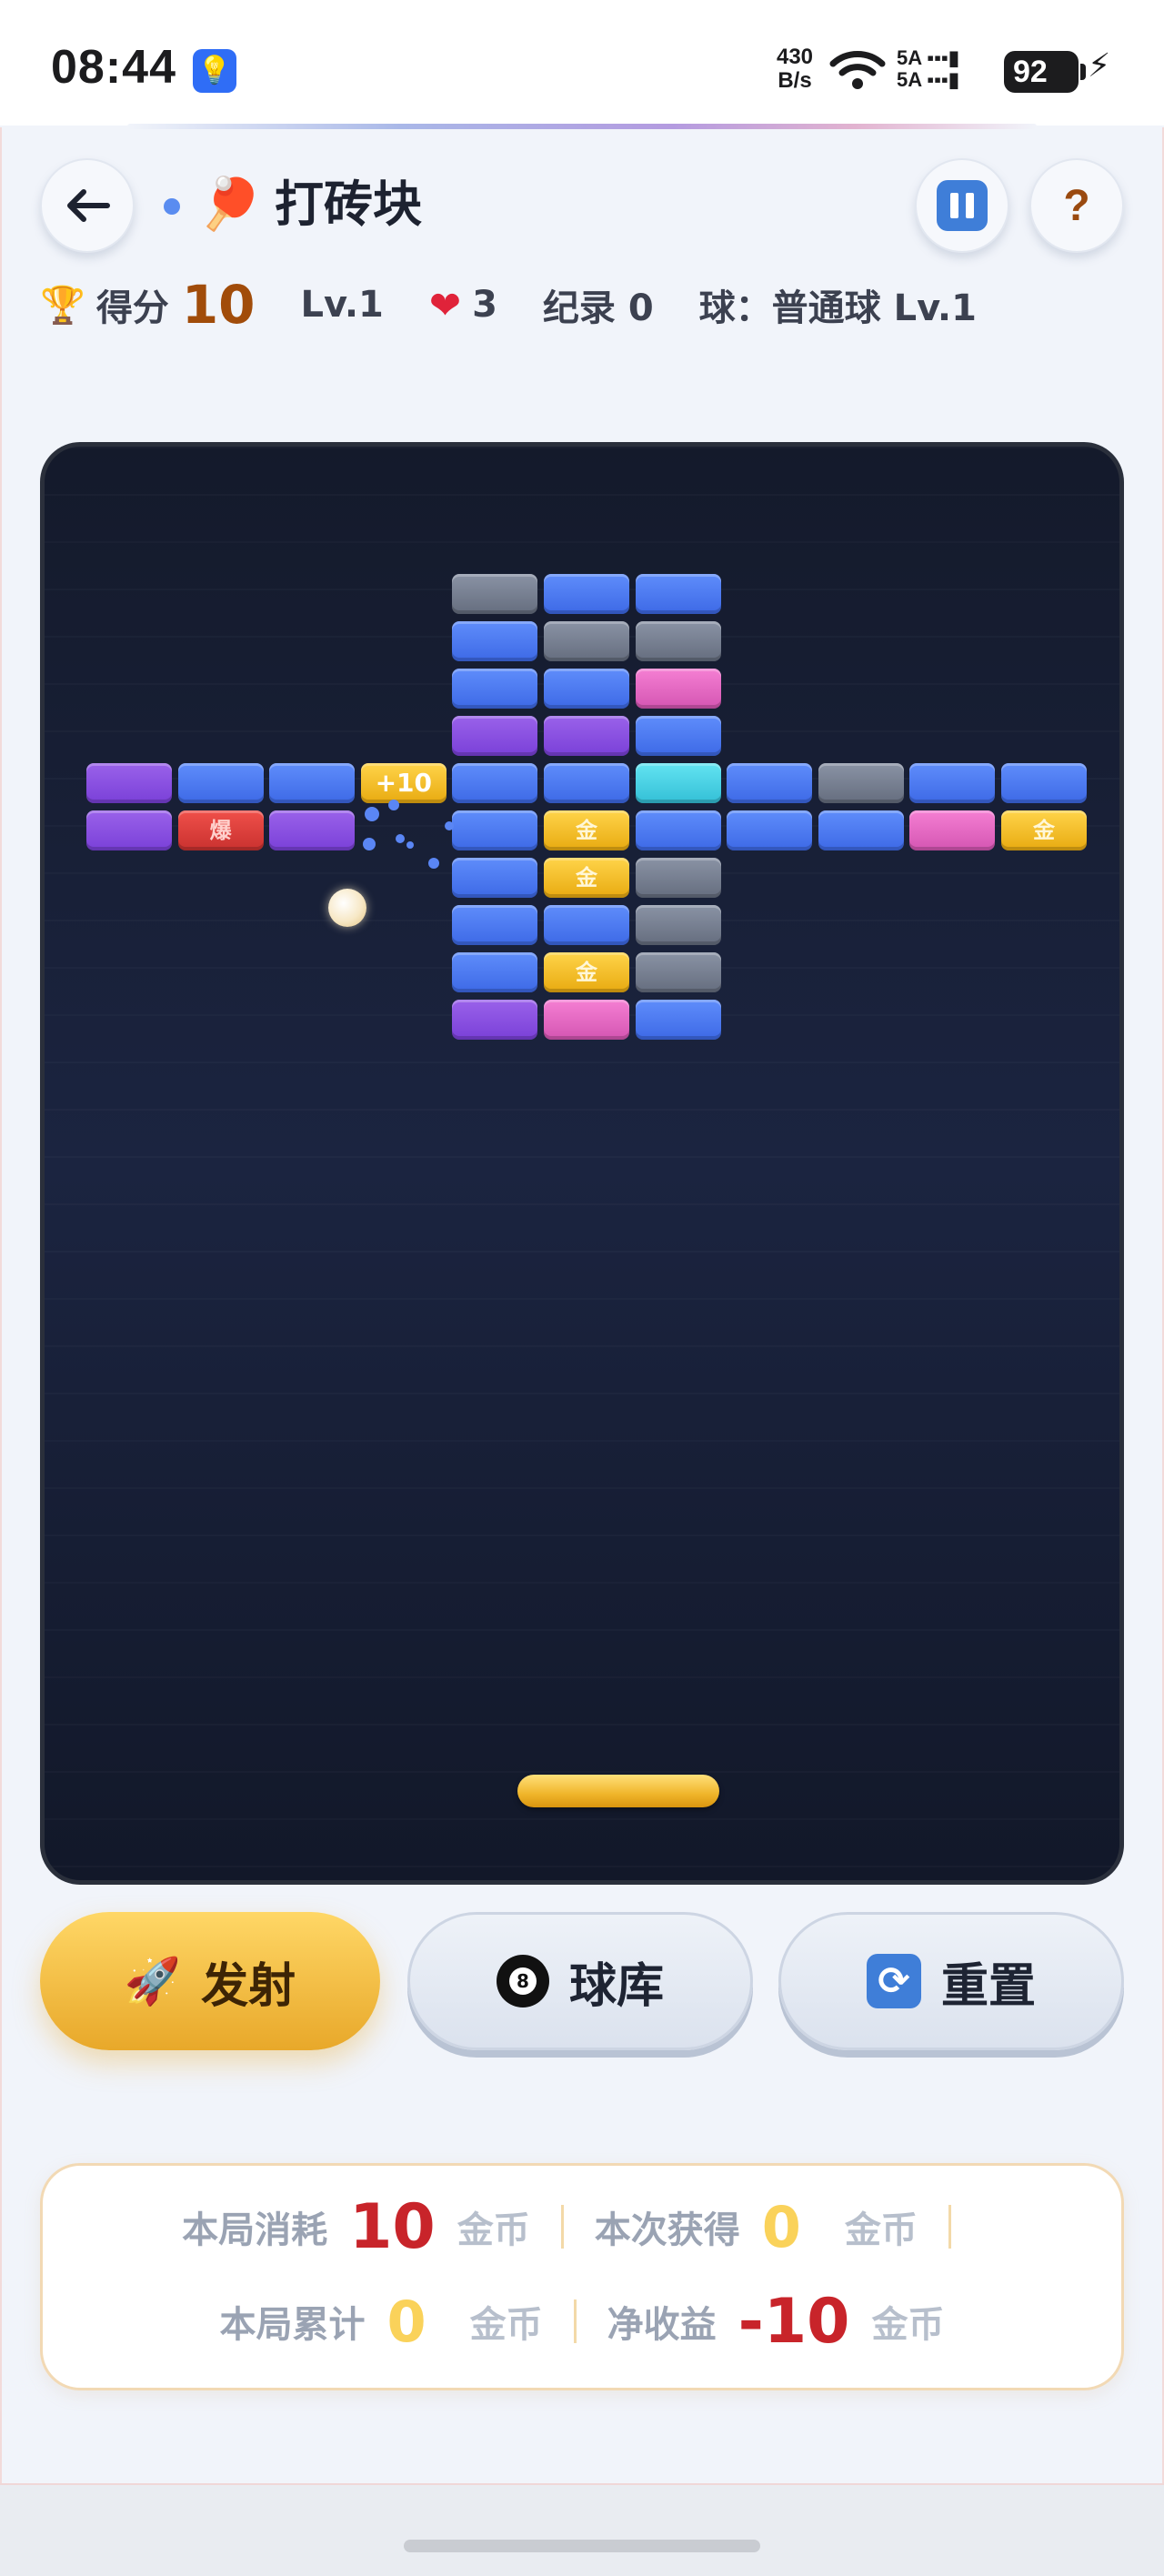  I want to click on economy-row: 本局消耗 10 金币 本次获得 0 金币, so click(582, 2227).